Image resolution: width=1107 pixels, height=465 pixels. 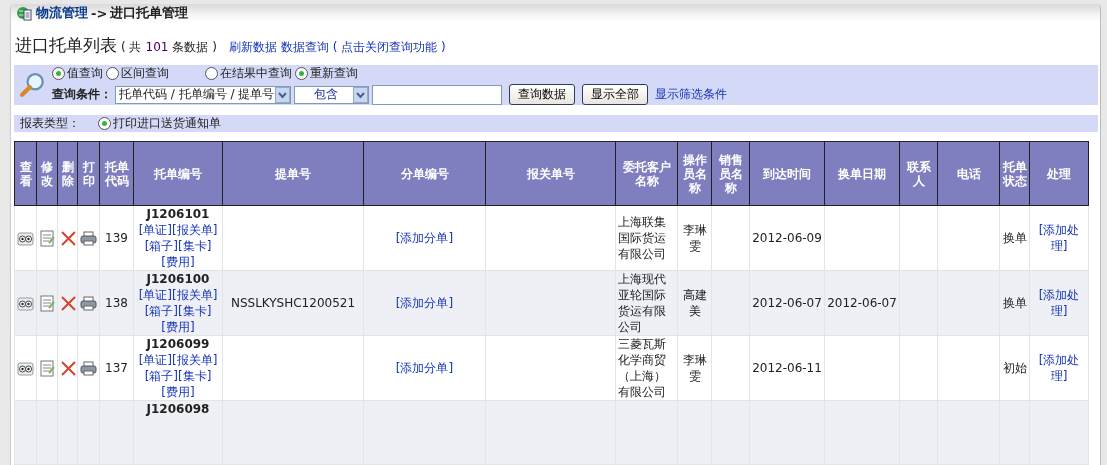 I want to click on radio-option: 在结果中查询, so click(x=248, y=73).